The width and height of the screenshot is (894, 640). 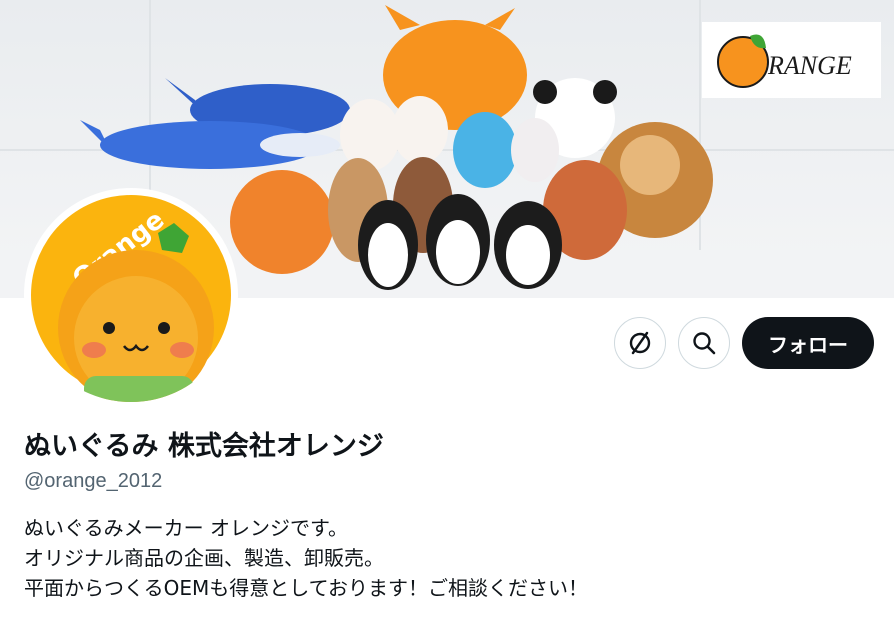 I want to click on profile-name: ぬいぐるみ 株式会社オレンジ, so click(x=204, y=446).